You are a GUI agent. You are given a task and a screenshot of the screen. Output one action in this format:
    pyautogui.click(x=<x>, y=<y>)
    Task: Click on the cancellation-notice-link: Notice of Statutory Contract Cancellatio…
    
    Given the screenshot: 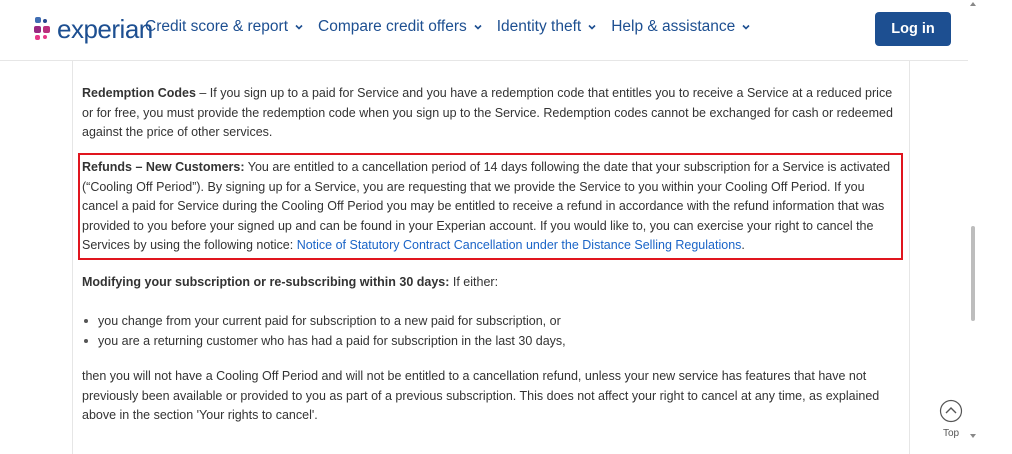 What is the action you would take?
    pyautogui.click(x=519, y=245)
    